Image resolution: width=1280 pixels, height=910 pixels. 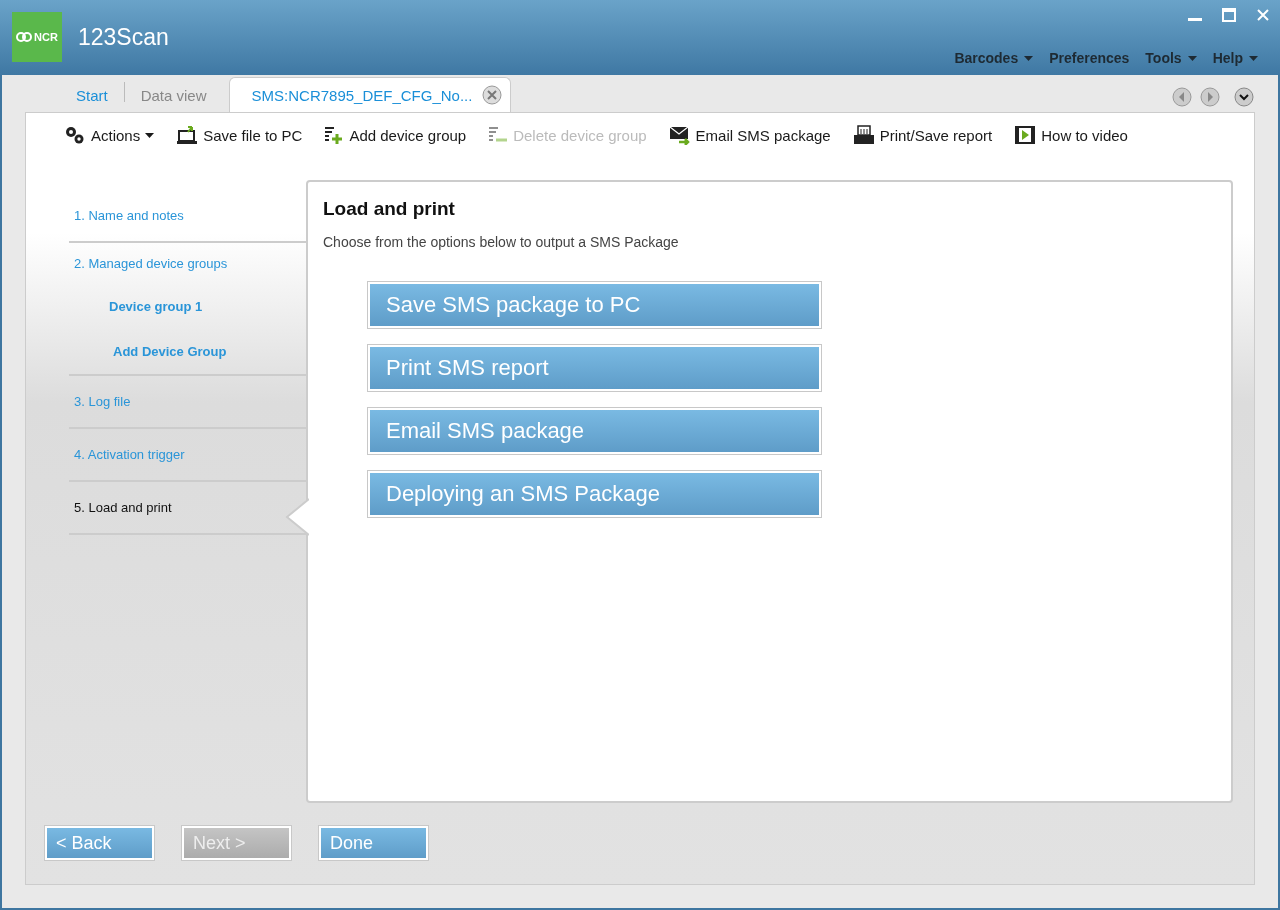 I want to click on panel-subtitle: Choose from the options below to output a SMS Package, so click(x=501, y=242).